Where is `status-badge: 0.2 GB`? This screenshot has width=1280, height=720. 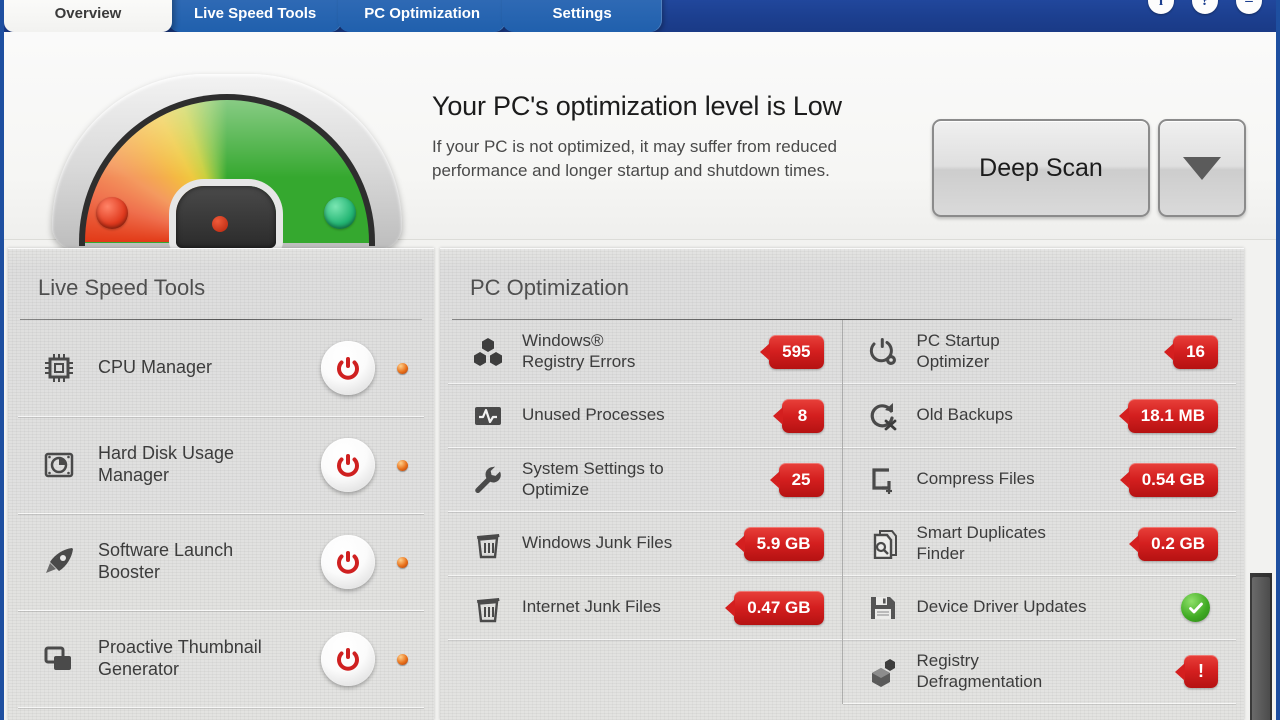
status-badge: 0.2 GB is located at coordinates (1178, 543).